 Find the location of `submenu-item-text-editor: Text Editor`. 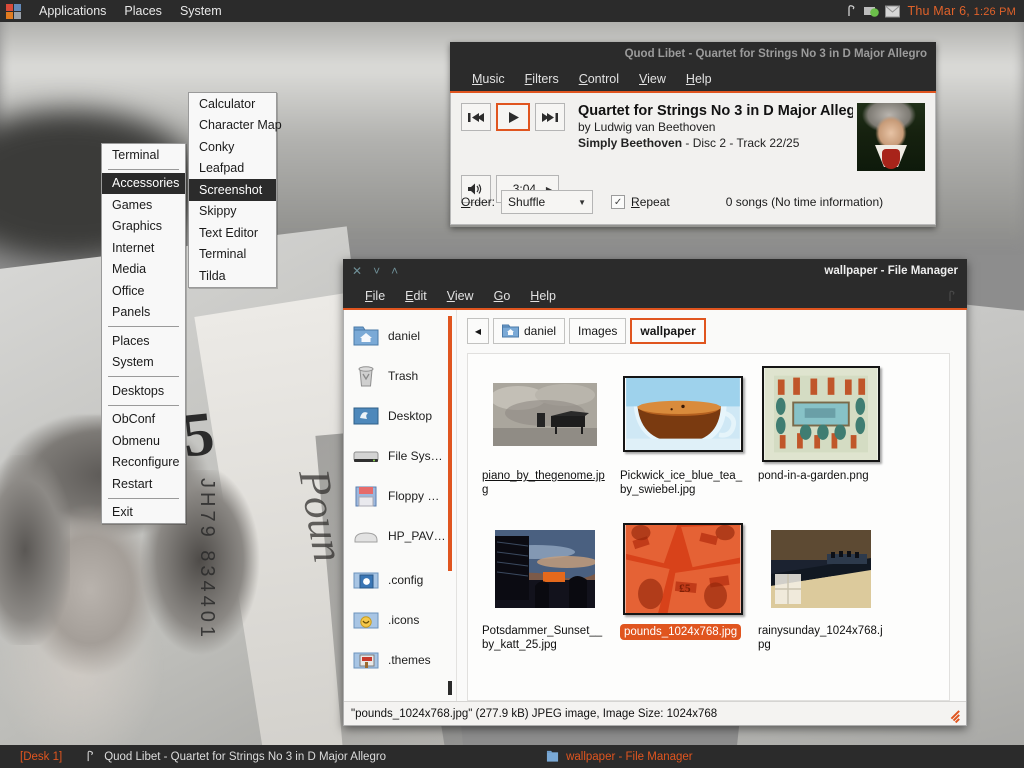

submenu-item-text-editor: Text Editor is located at coordinates (232, 233).